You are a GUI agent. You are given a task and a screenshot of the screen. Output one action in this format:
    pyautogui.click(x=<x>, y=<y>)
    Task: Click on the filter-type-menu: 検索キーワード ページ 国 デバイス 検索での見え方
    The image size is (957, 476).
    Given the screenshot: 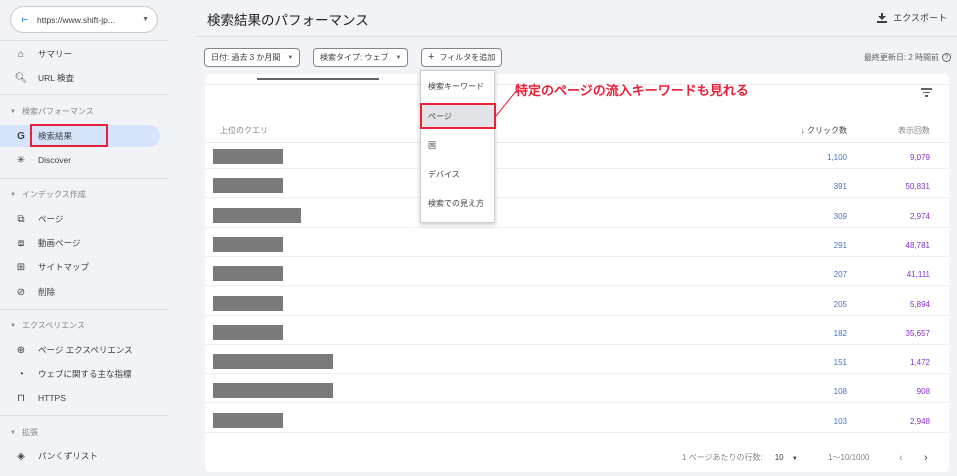 What is the action you would take?
    pyautogui.click(x=457, y=146)
    